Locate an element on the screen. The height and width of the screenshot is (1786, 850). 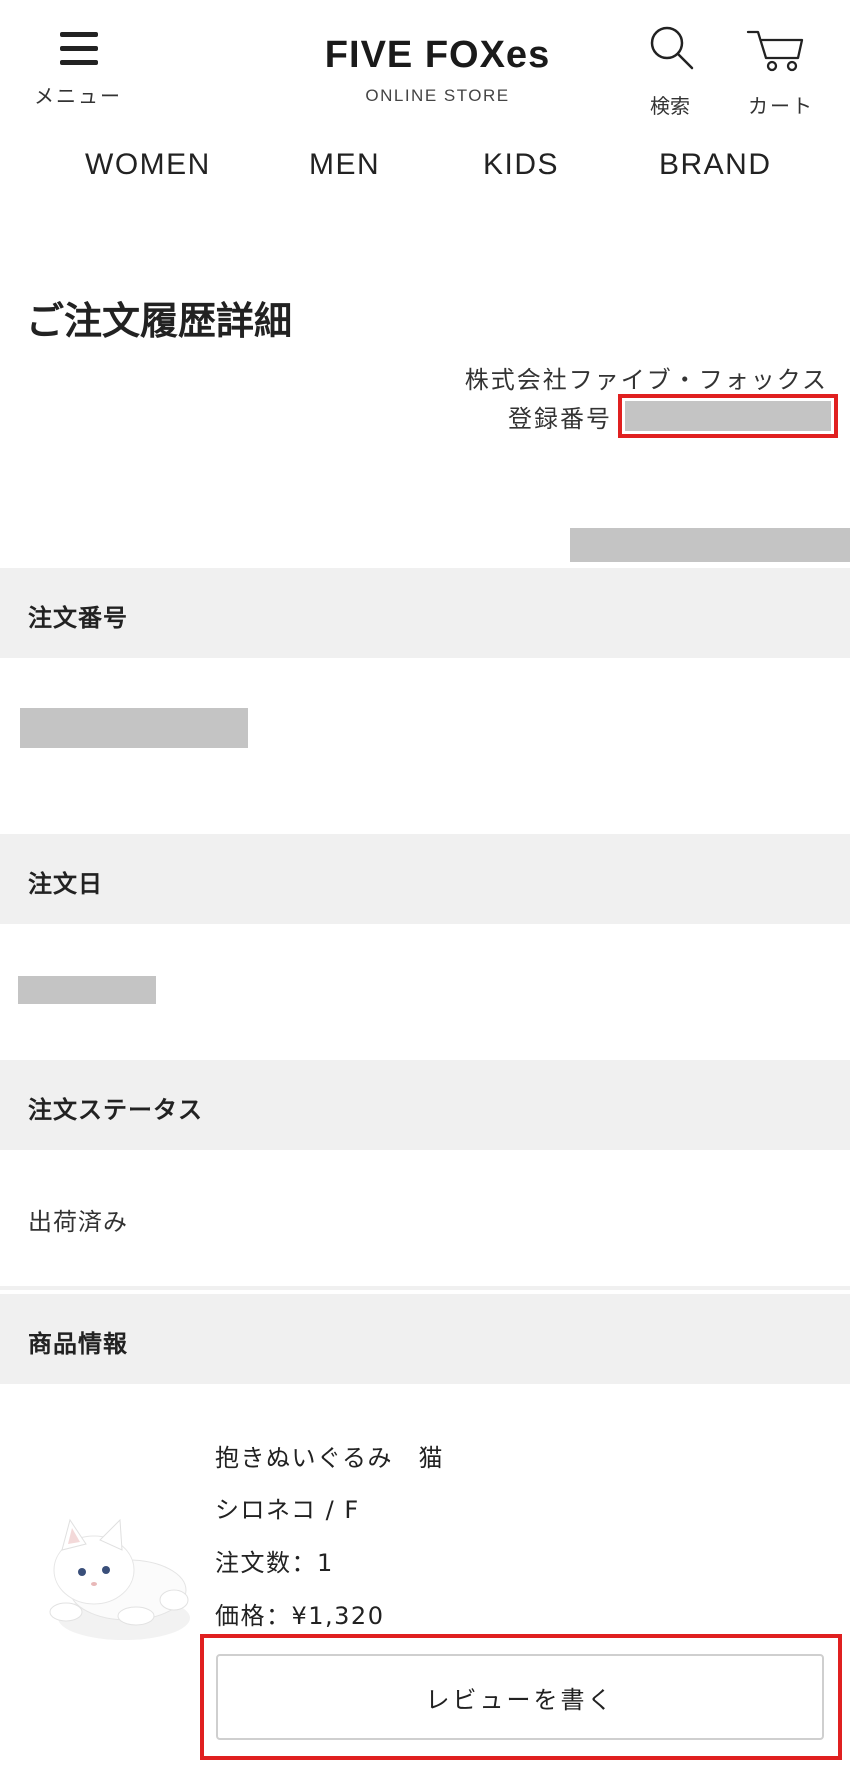
order-date-heading: 注文日 is located at coordinates (65, 884).